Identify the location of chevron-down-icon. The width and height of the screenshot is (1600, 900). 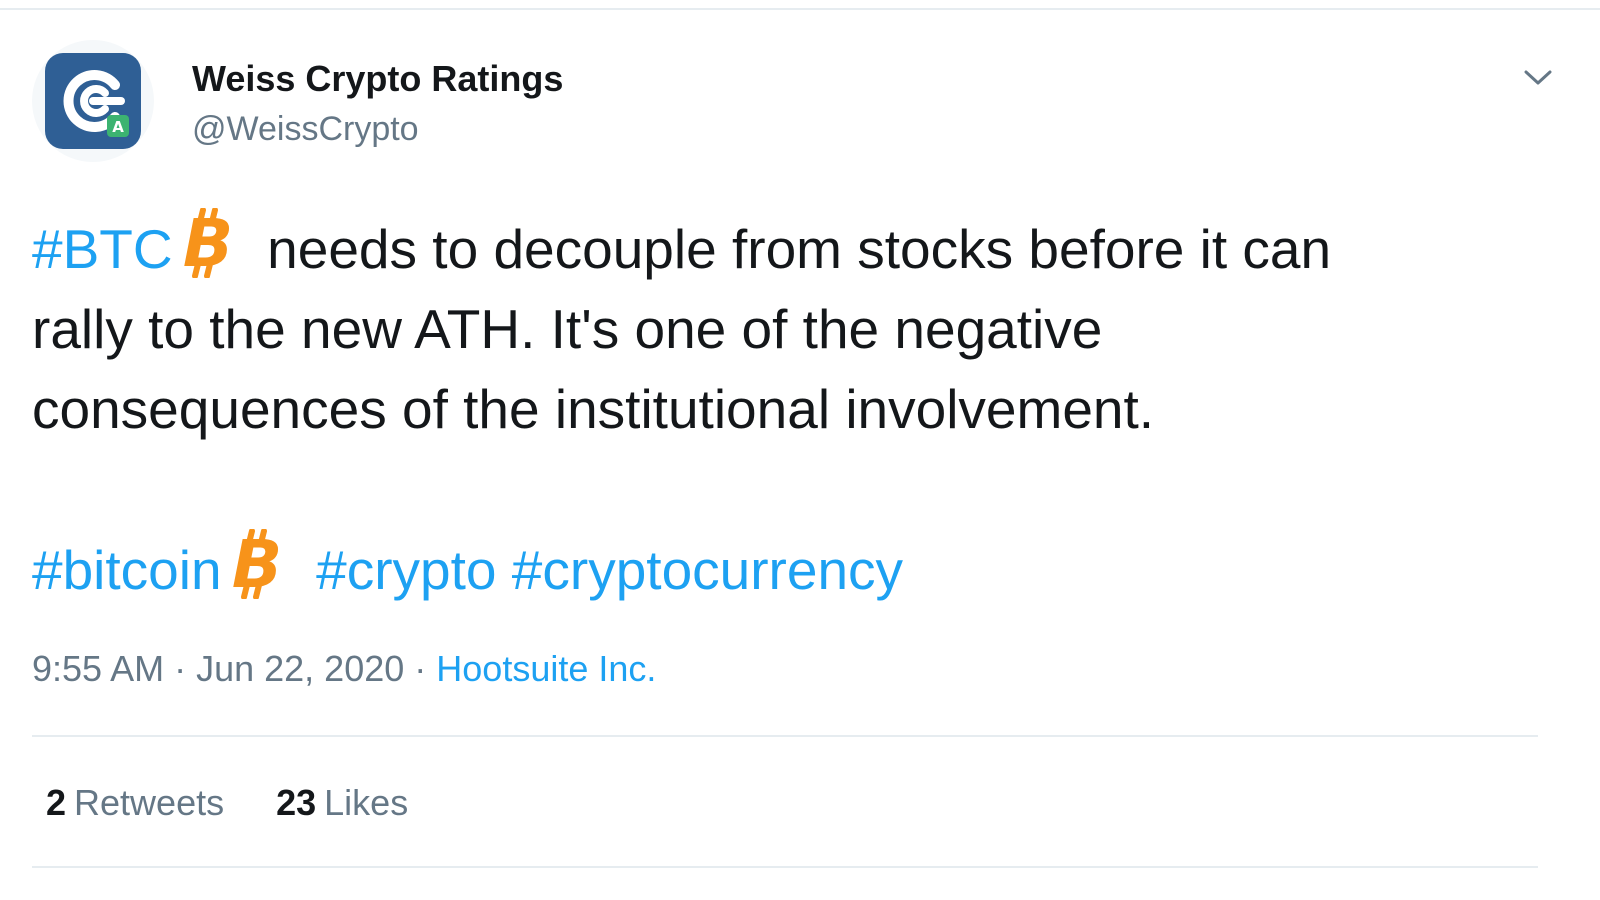
(1538, 78).